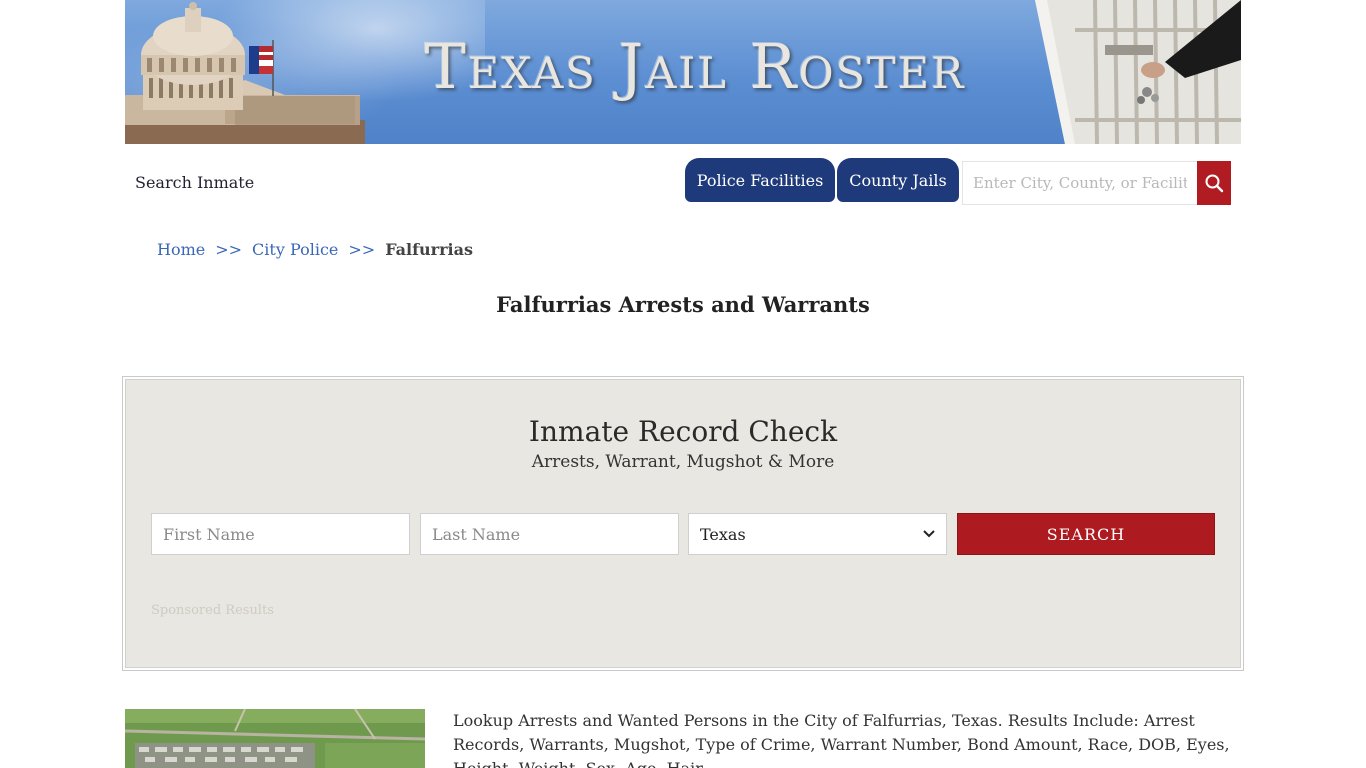 The image size is (1366, 768). I want to click on search-inmate-link: Search Inmate, so click(194, 182).